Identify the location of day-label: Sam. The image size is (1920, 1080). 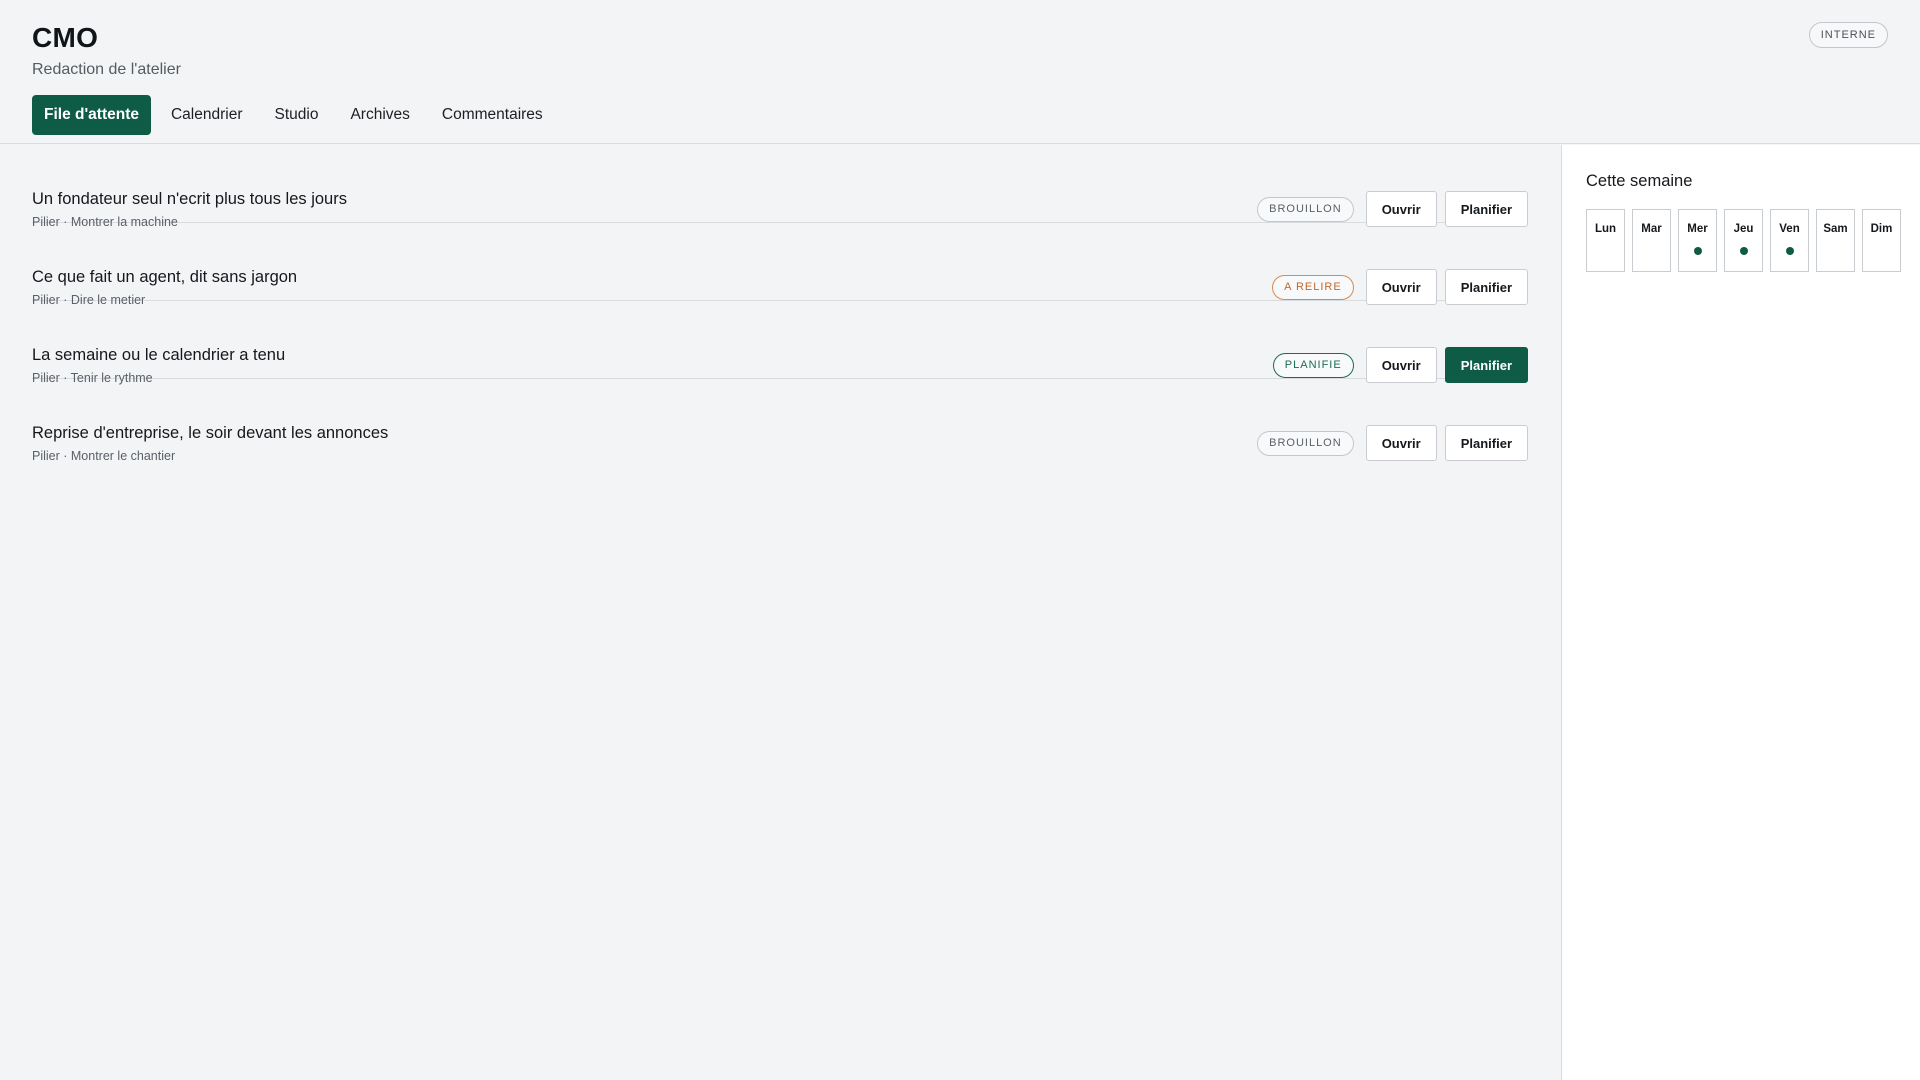
(1835, 229).